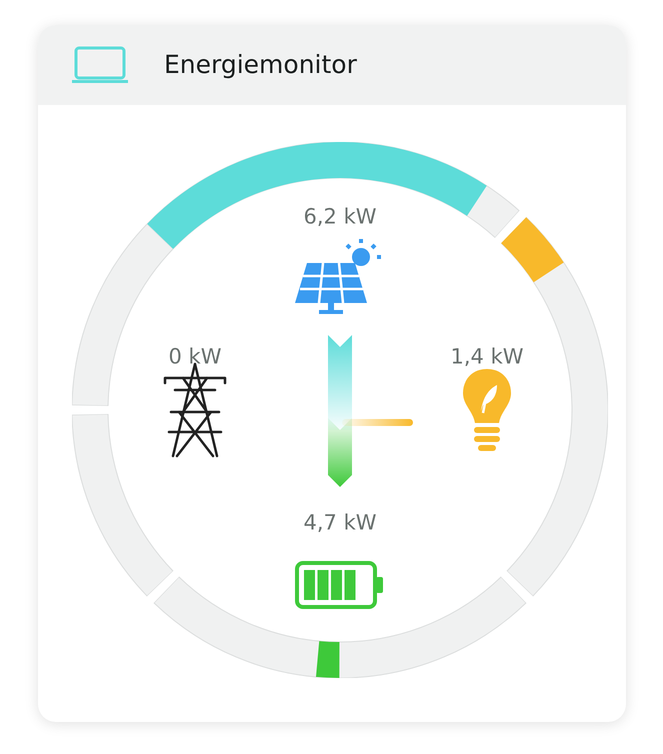 This screenshot has width=663, height=754. Describe the element at coordinates (487, 356) in the screenshot. I see `power-reading: 1,4 kW` at that location.